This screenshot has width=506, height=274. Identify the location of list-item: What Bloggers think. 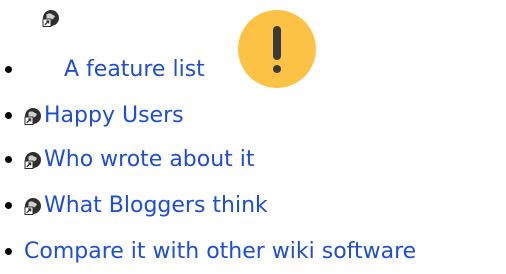
(253, 206).